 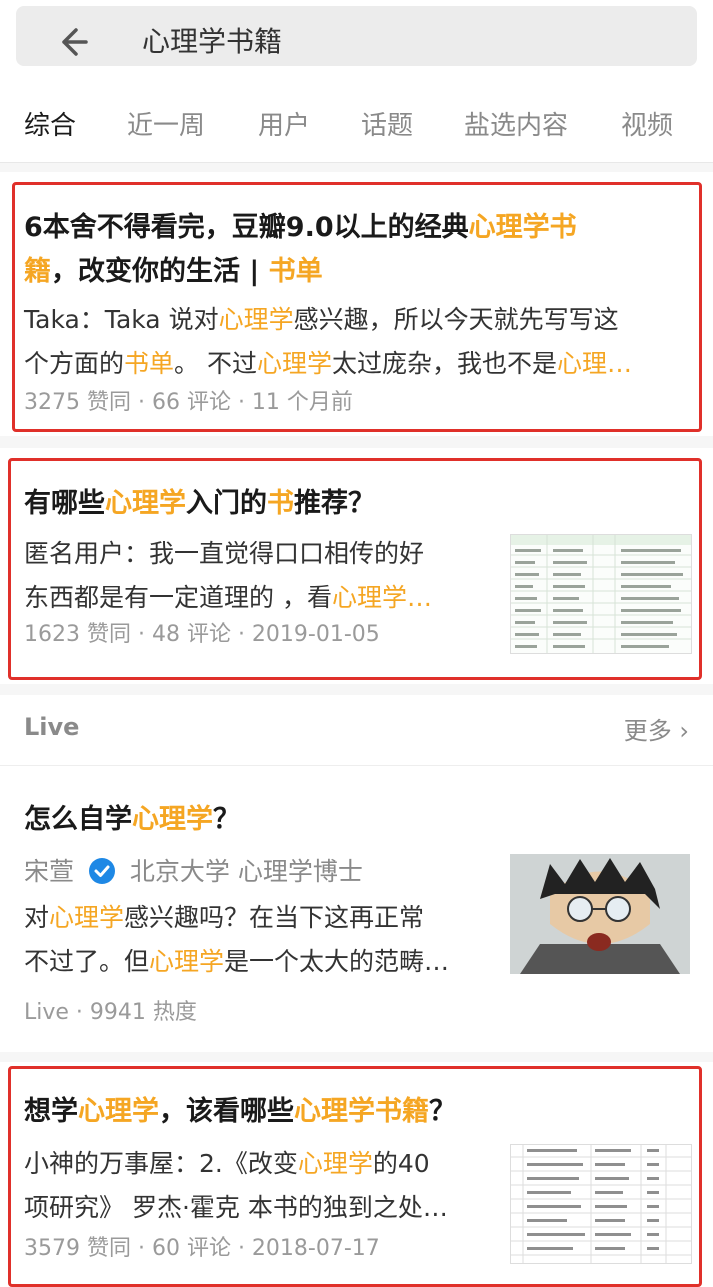 What do you see at coordinates (516, 126) in the screenshot?
I see `tab-salt-content: 盐选内容` at bounding box center [516, 126].